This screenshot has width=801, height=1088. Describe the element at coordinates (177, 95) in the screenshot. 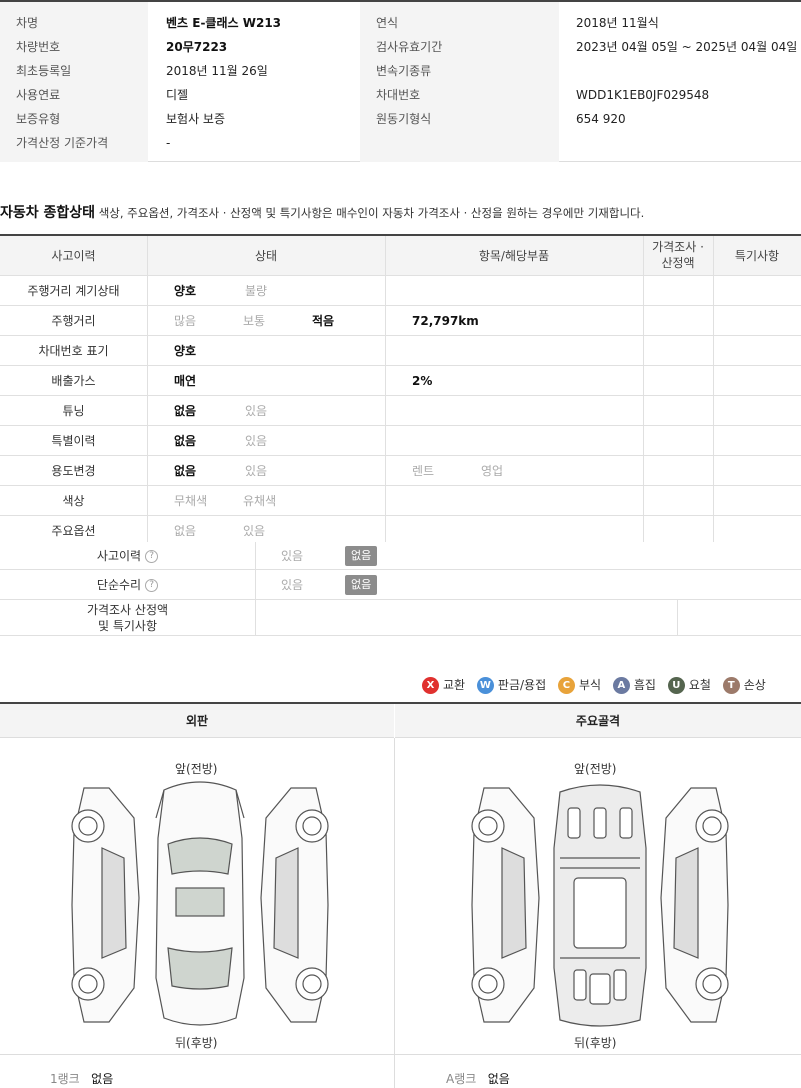

I see `info-value-fuel: 디젤` at that location.